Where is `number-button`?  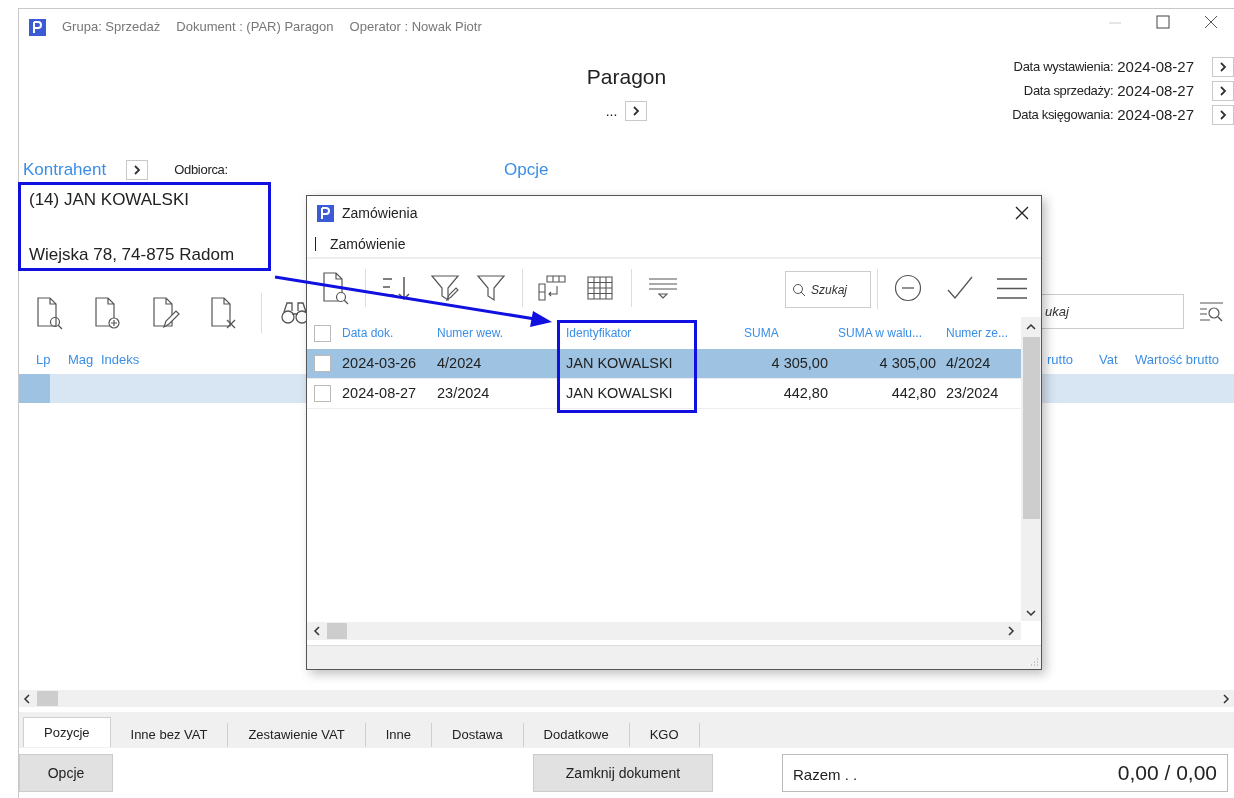 number-button is located at coordinates (636, 111).